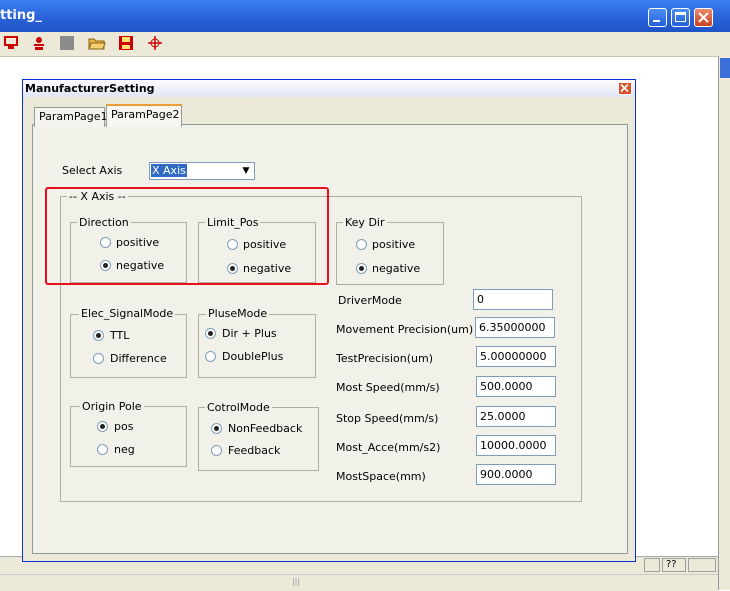 This screenshot has height=591, width=730. Describe the element at coordinates (365, 44) in the screenshot. I see `app-toolbar` at that location.